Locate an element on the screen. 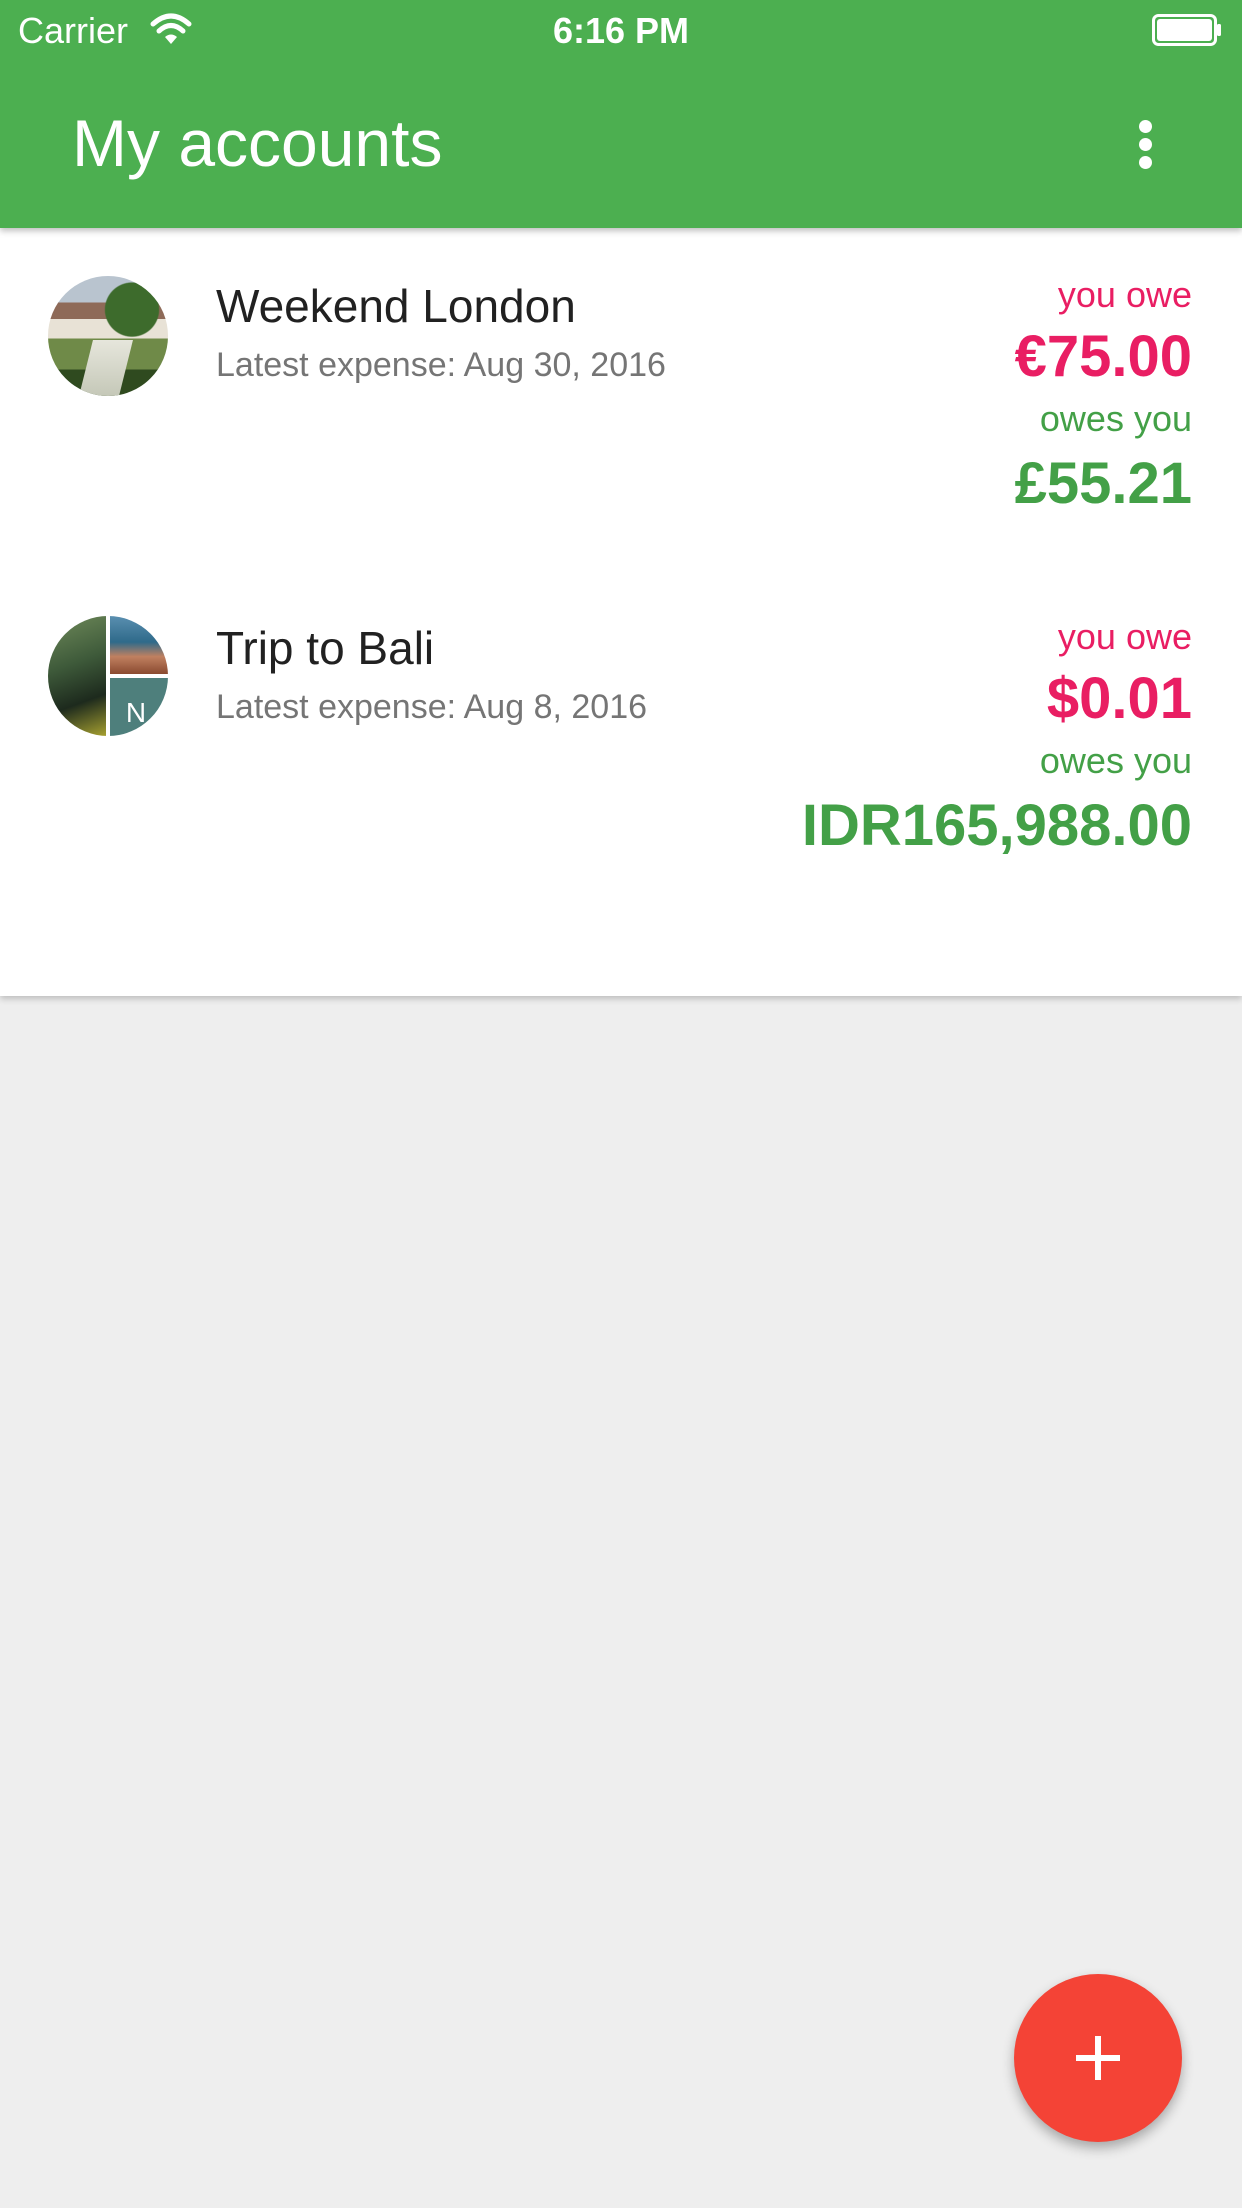 Image resolution: width=1242 pixels, height=2208 pixels. account-balances: you owe €75.00 owes you £55.21 is located at coordinates (962, 399).